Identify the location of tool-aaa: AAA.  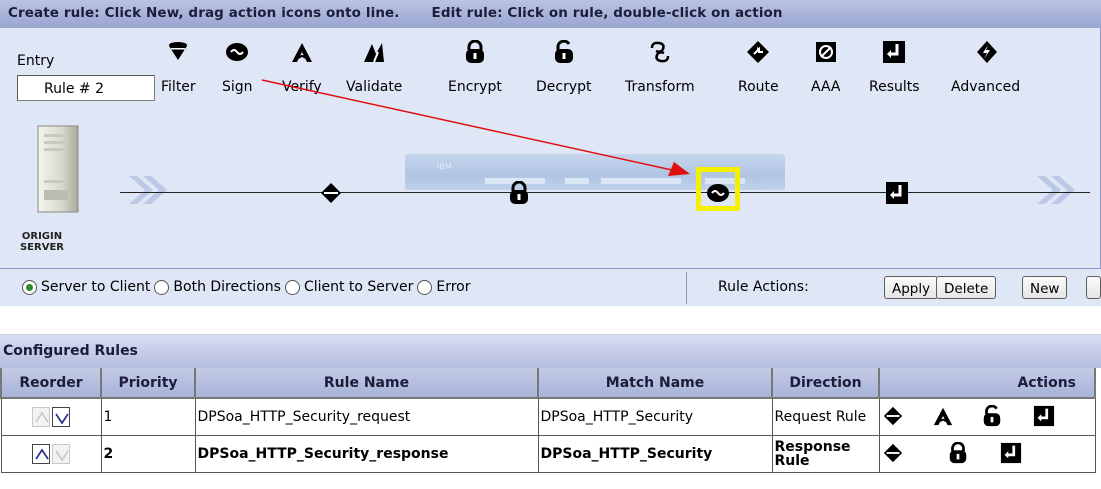
(826, 72).